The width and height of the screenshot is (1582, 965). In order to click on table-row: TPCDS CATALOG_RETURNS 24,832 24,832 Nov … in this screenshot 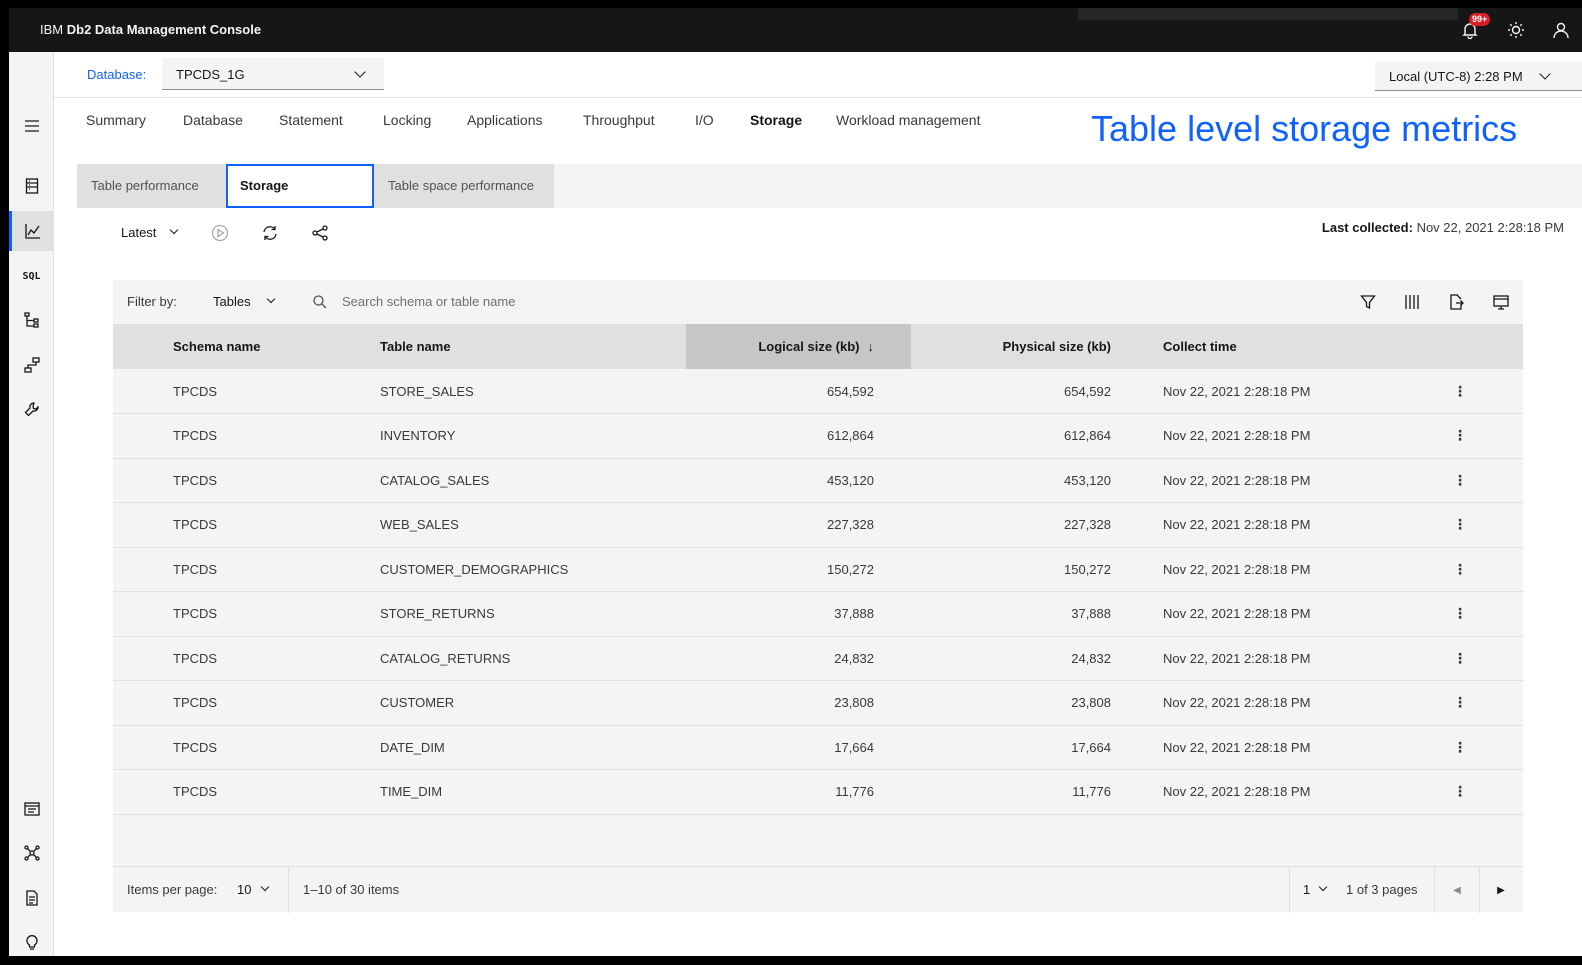, I will do `click(818, 658)`.